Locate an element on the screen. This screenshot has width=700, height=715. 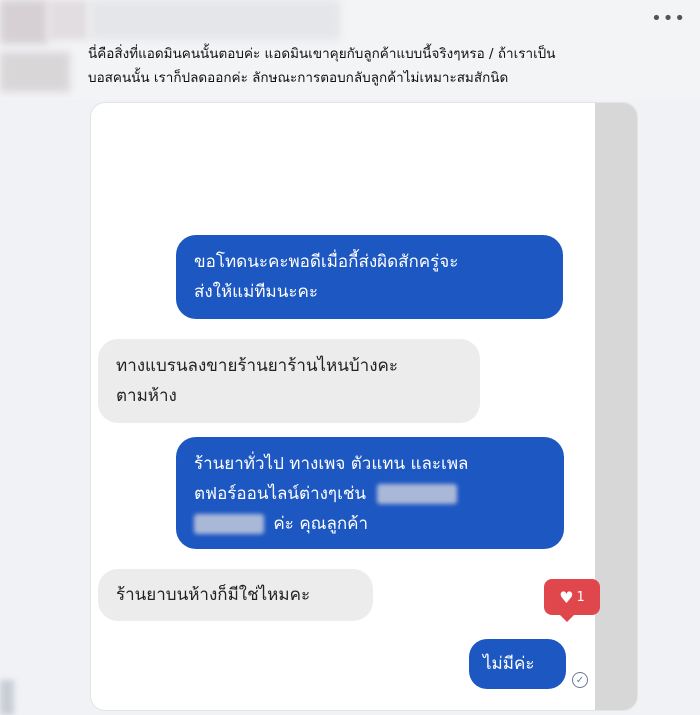
blurred-edge is located at coordinates (7, 697).